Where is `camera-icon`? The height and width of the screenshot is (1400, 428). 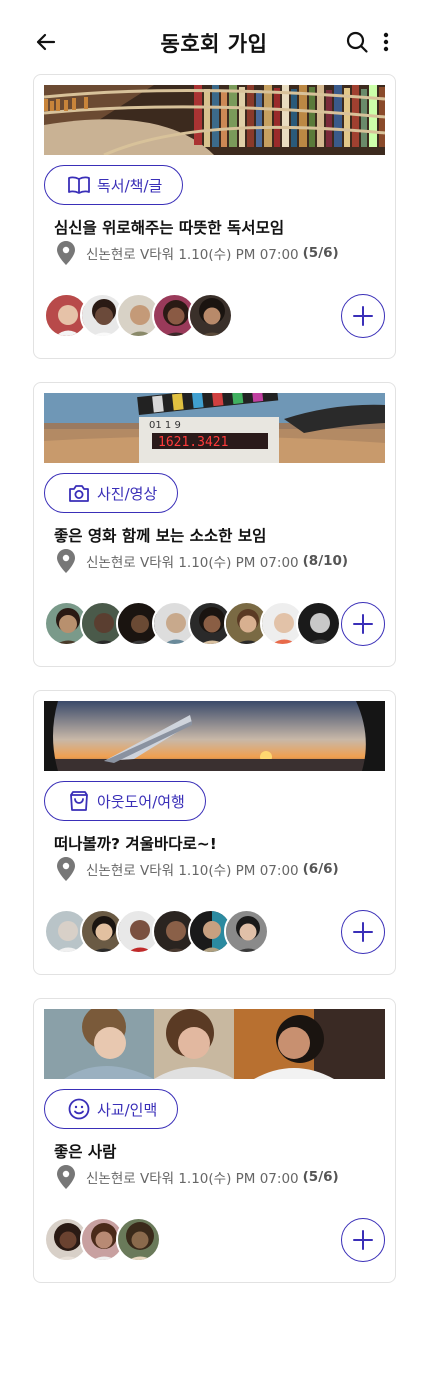
camera-icon is located at coordinates (79, 493).